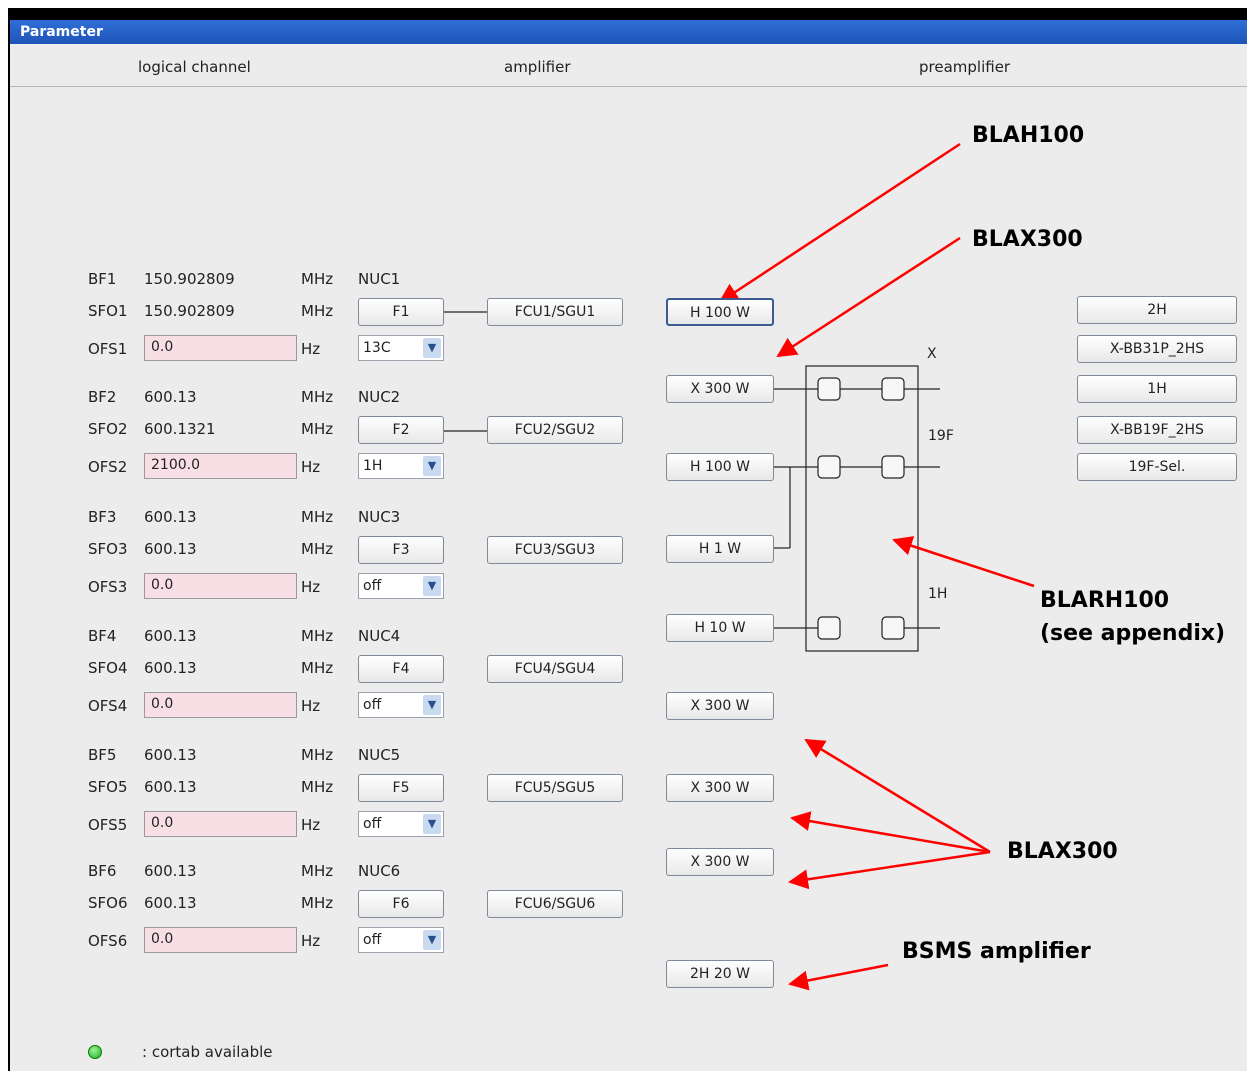  Describe the element at coordinates (379, 279) in the screenshot. I see `nuc-label: NUC1` at that location.